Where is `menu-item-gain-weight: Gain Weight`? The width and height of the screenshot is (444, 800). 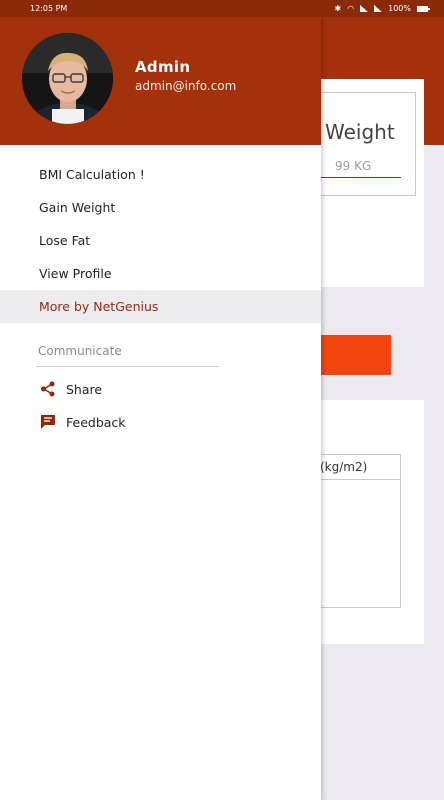
menu-item-gain-weight: Gain Weight is located at coordinates (160, 207).